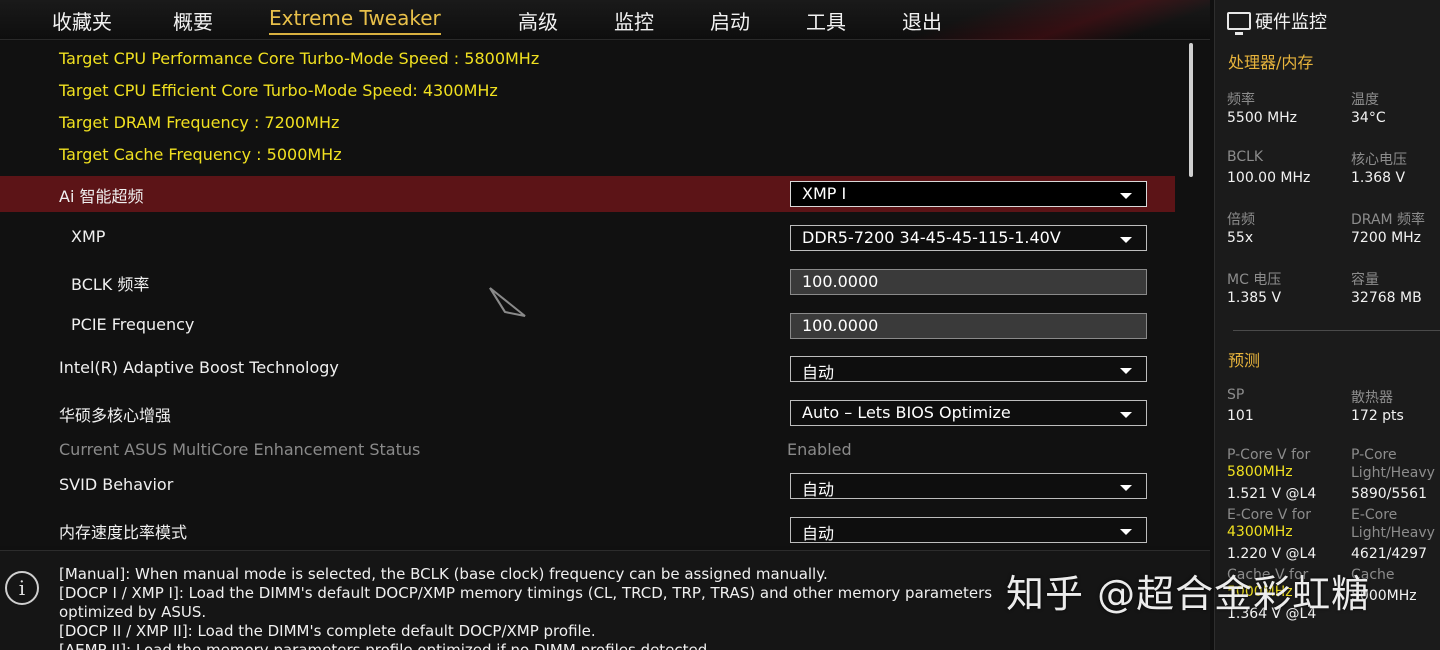 The image size is (1440, 650). What do you see at coordinates (101, 196) in the screenshot?
I see `setting-label: Ai 智能超频` at bounding box center [101, 196].